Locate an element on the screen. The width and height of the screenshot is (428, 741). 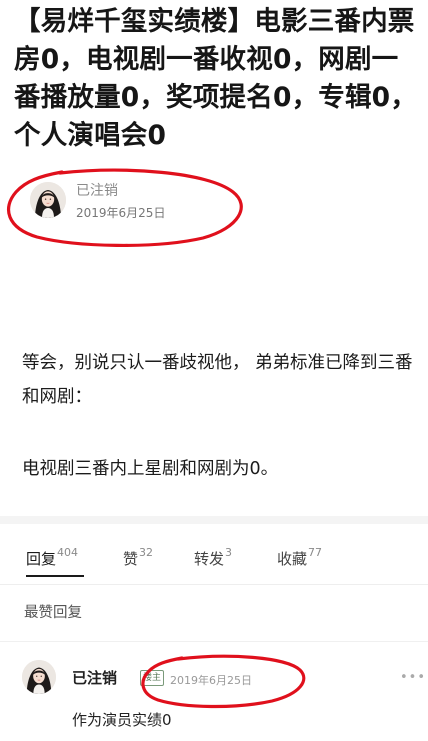
author-name: 已注销 is located at coordinates (97, 190).